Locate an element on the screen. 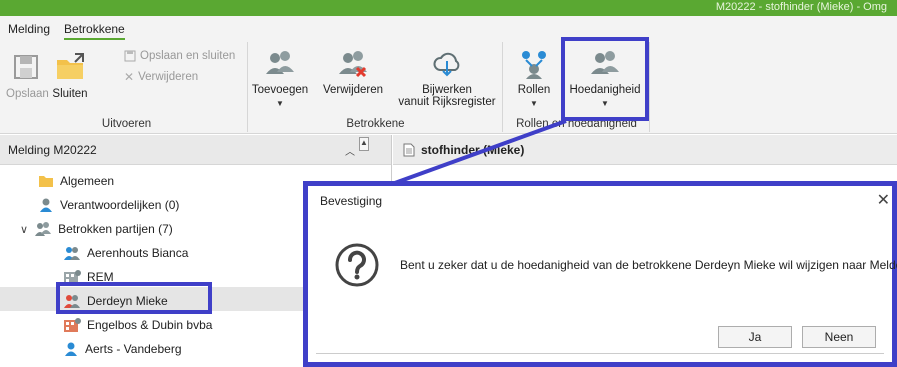 The width and height of the screenshot is (897, 367). dialog-divider is located at coordinates (600, 353).